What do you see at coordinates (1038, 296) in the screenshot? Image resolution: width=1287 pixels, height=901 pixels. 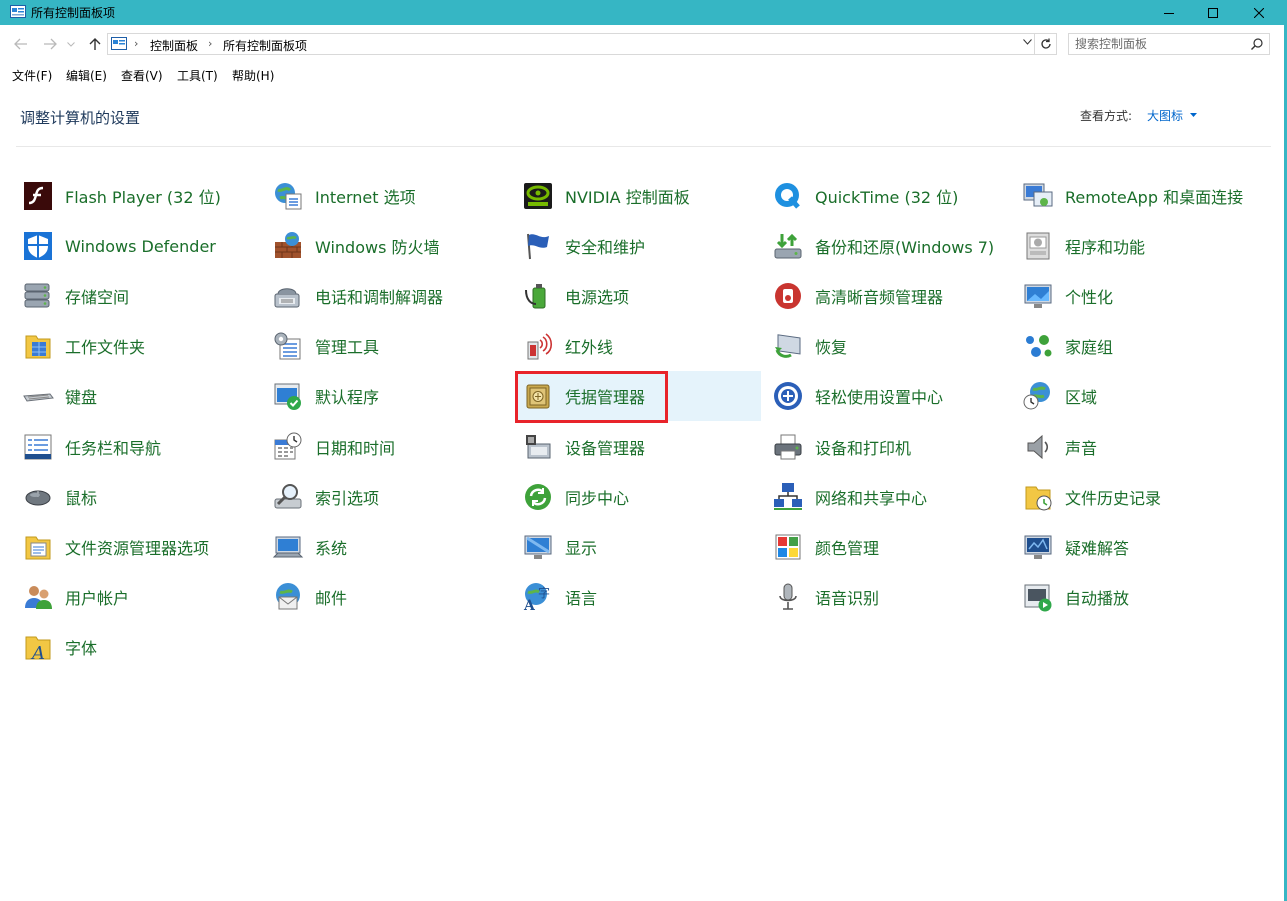 I see `personalization-icon` at bounding box center [1038, 296].